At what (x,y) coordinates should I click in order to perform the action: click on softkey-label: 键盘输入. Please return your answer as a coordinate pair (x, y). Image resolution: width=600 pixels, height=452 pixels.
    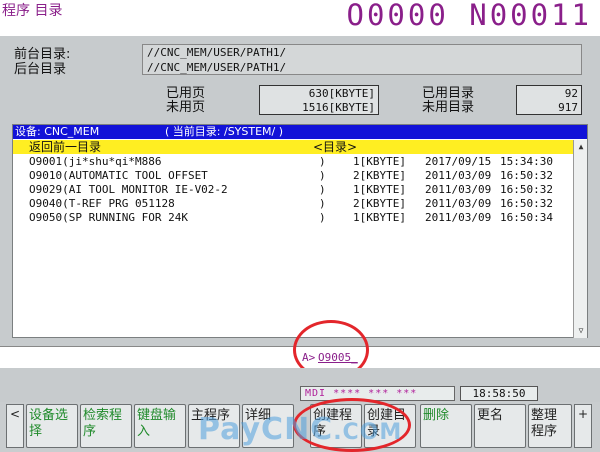
    Looking at the image, I should click on (157, 423).